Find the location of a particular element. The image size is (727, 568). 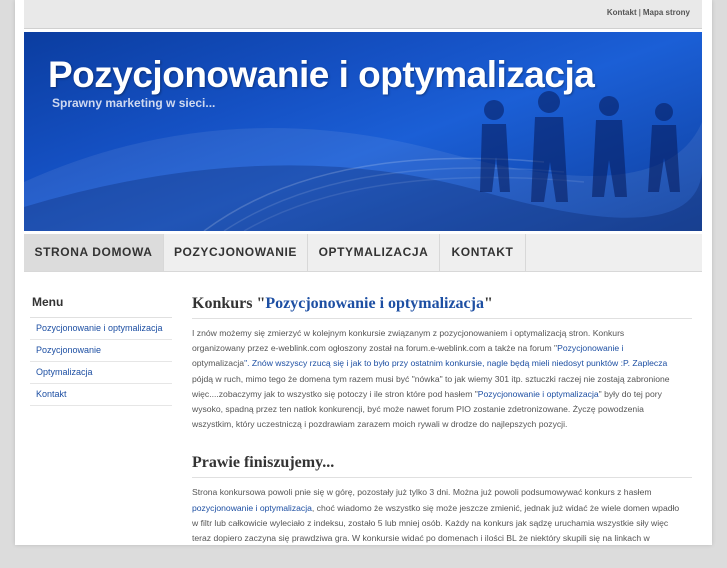

nav-optymalizacja: OPTYMALIZACJA is located at coordinates (374, 252).